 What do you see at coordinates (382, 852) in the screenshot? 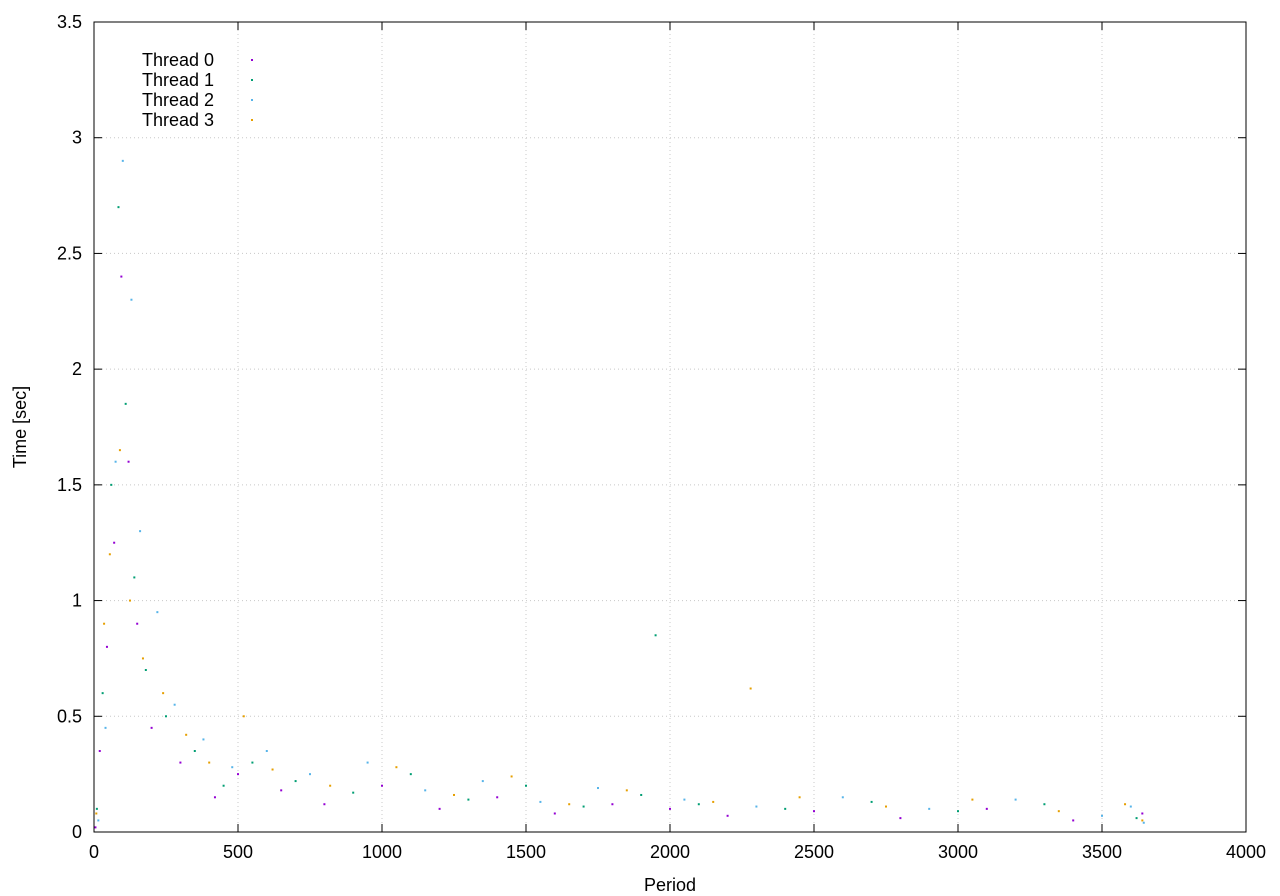
I see `x-tick-label: 1000` at bounding box center [382, 852].